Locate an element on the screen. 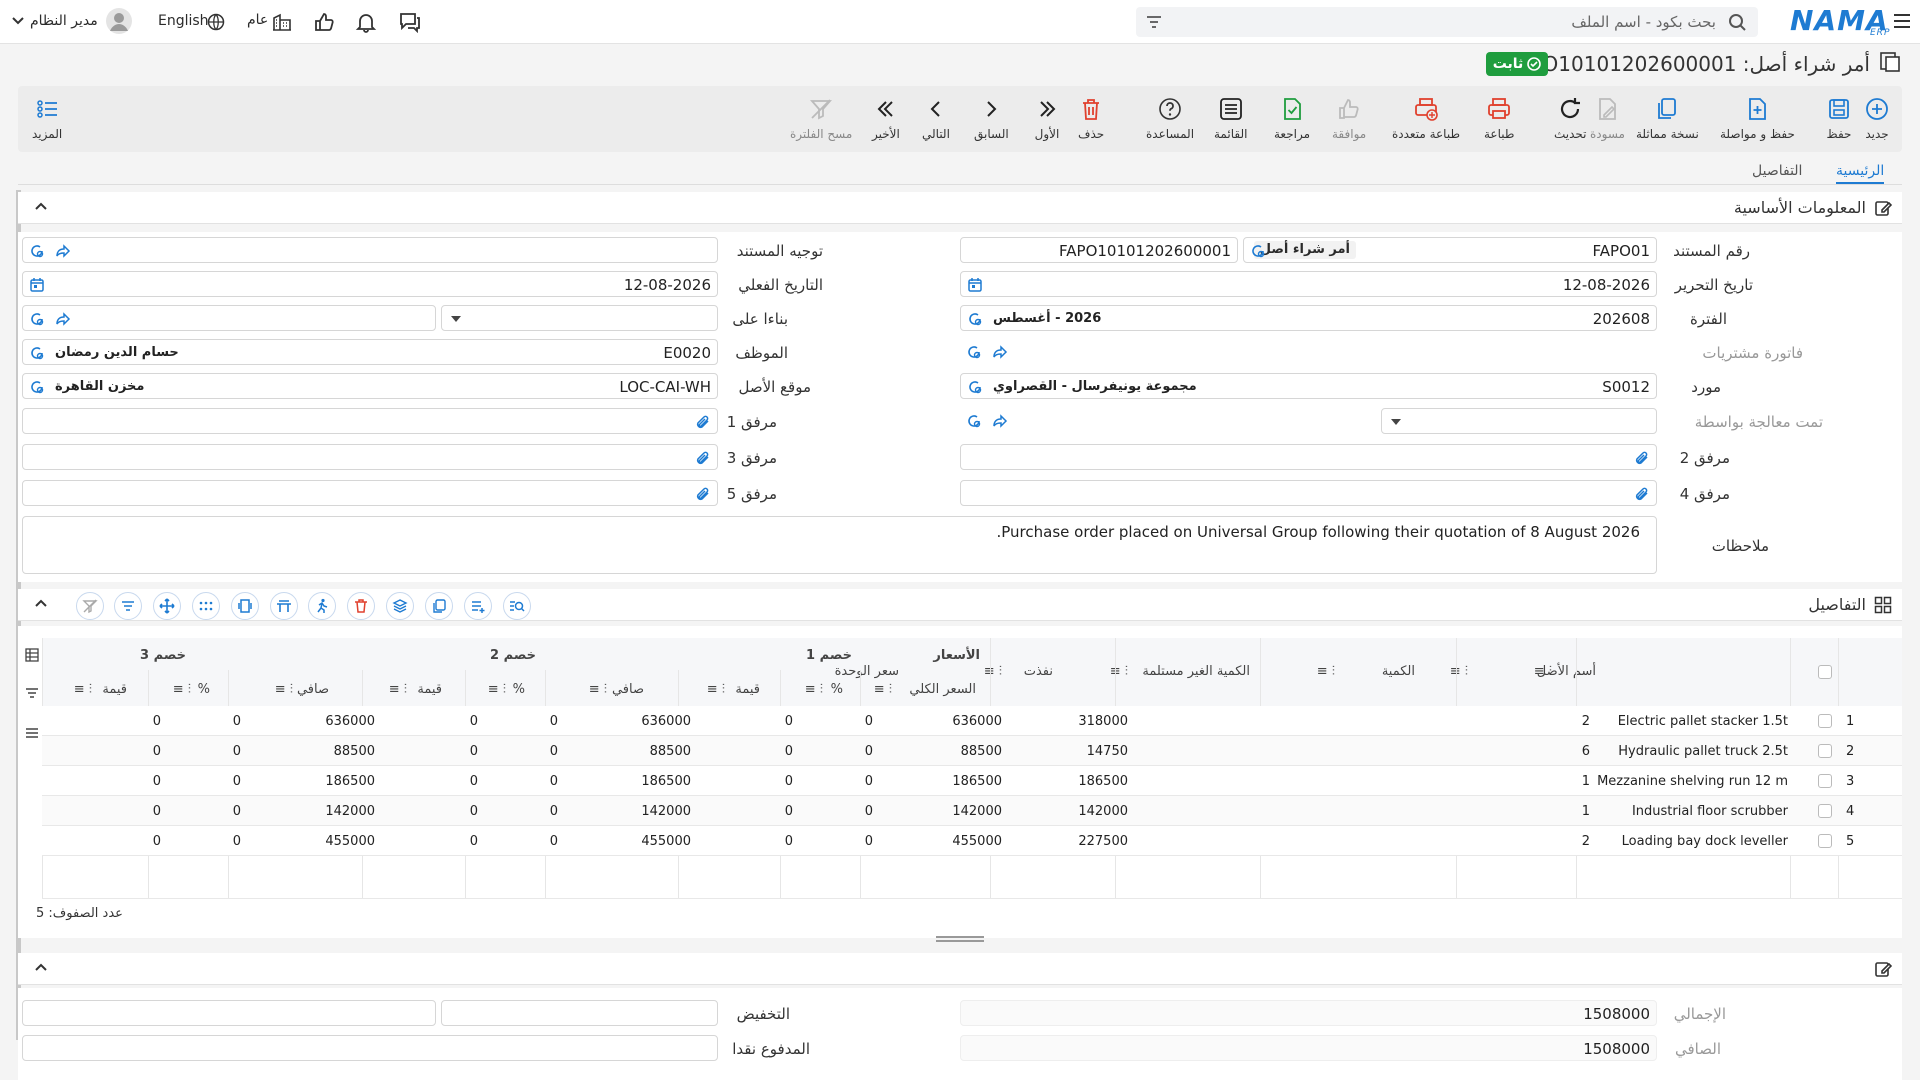 The height and width of the screenshot is (1080, 1920). employee-field: E0020 حسام الدين رمضان is located at coordinates (370, 352).